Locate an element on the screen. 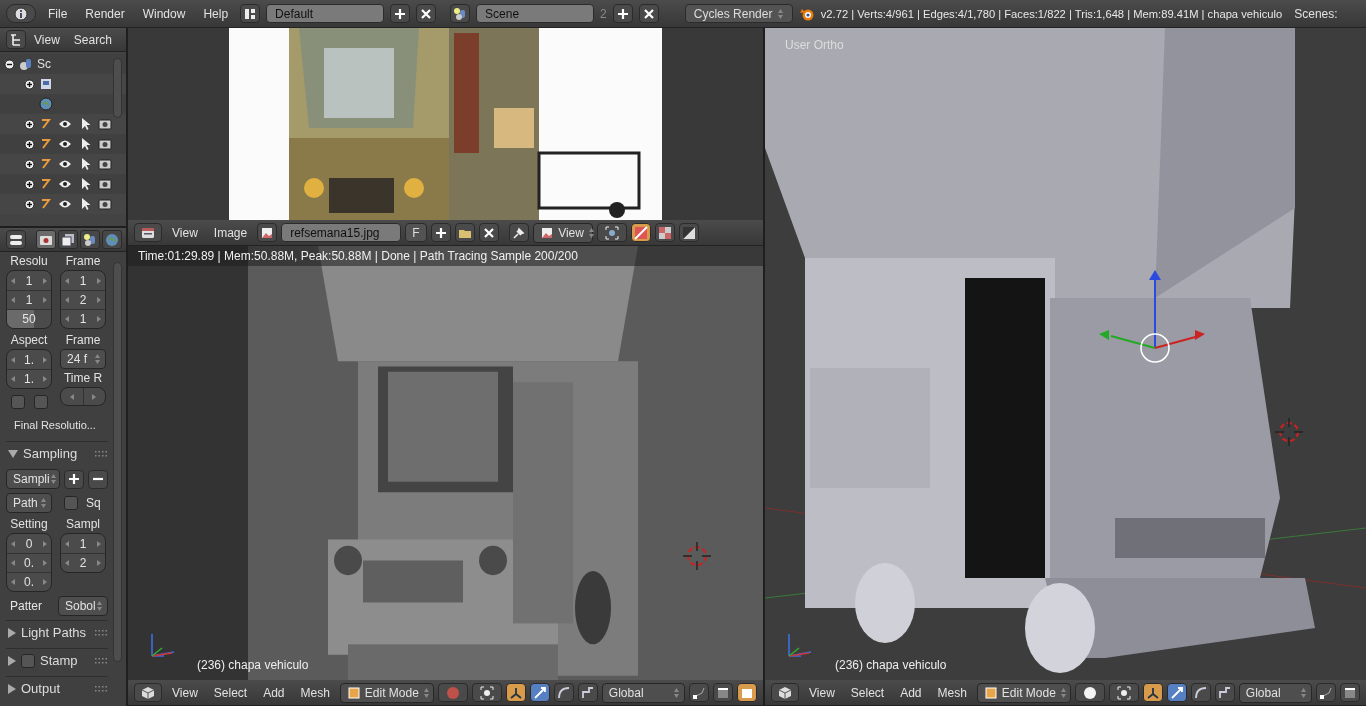  scene-button is located at coordinates (460, 13).